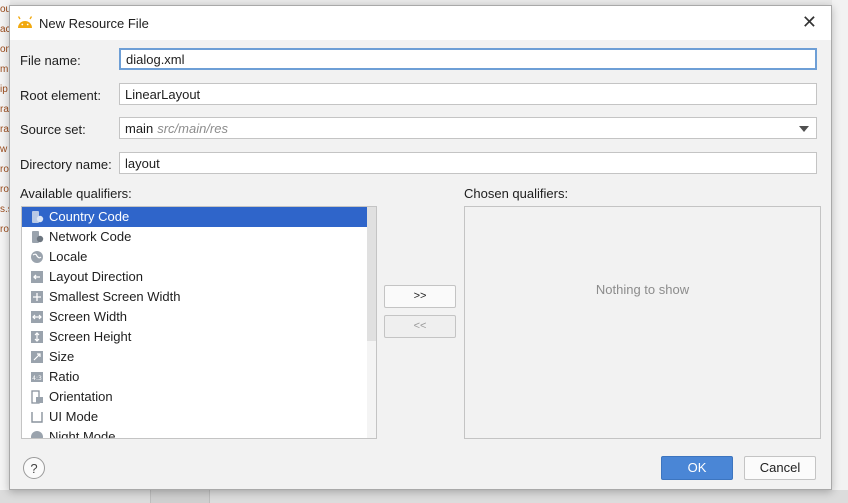 This screenshot has width=848, height=503. I want to click on ide-right-strip, so click(840, 251).